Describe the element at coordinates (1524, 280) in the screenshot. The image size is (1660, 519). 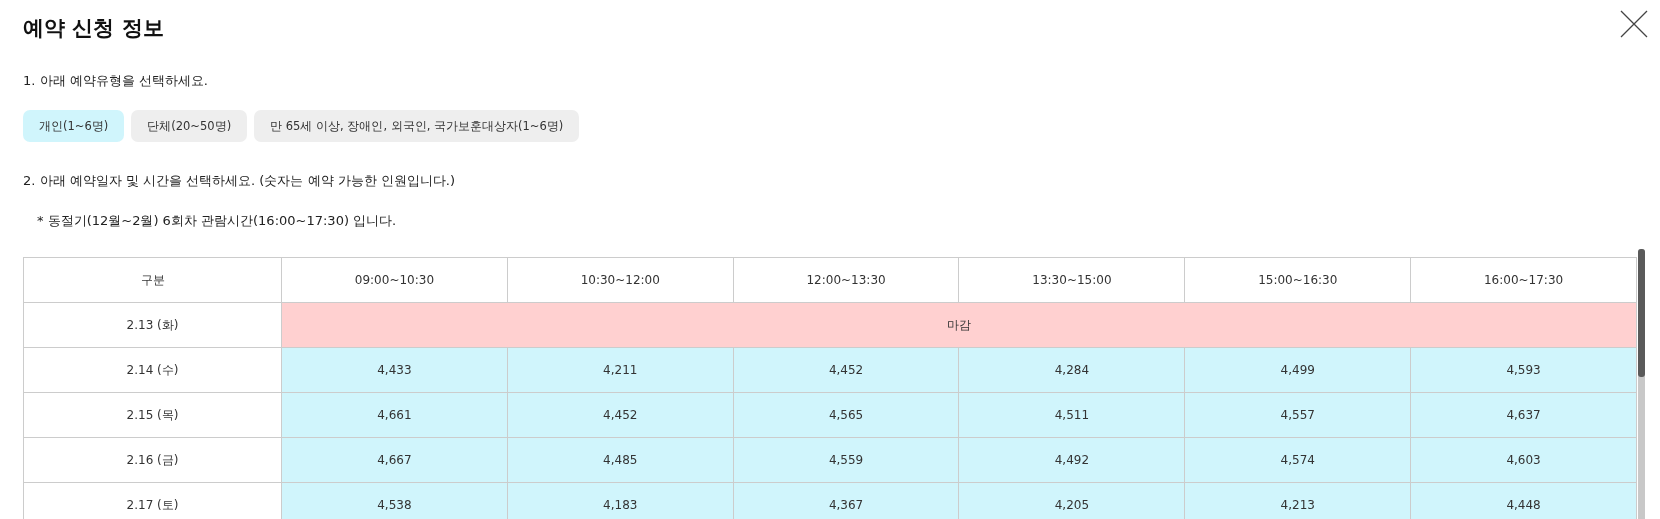
I see `column-header: 16:00~17:30` at that location.